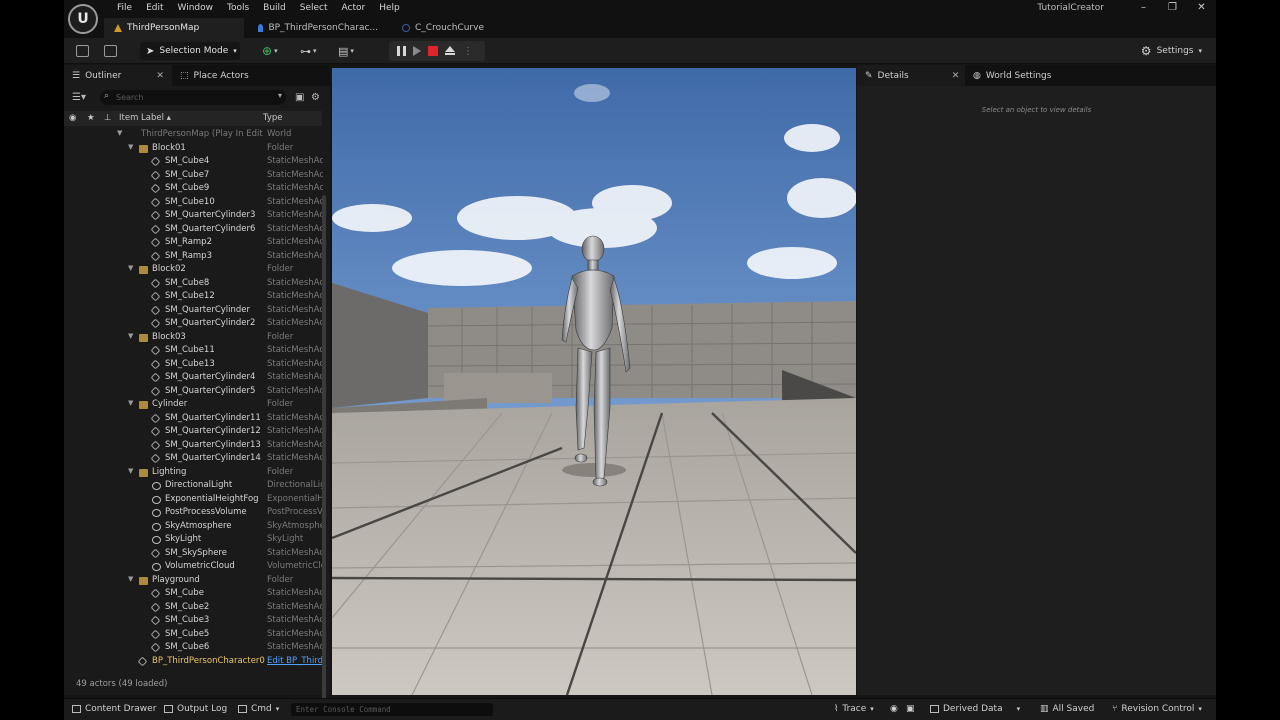 The height and width of the screenshot is (720, 1280). I want to click on table-row: ▼ ThirdPersonMap (Play In Edit World, so click(193, 135).